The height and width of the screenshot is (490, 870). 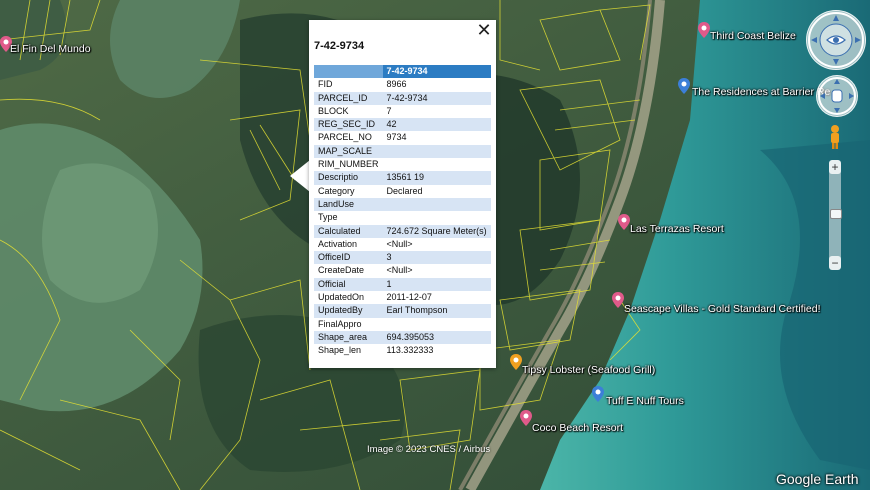 I want to click on imagery-credit: Image © 2023 CNES / Airbus, so click(x=429, y=449).